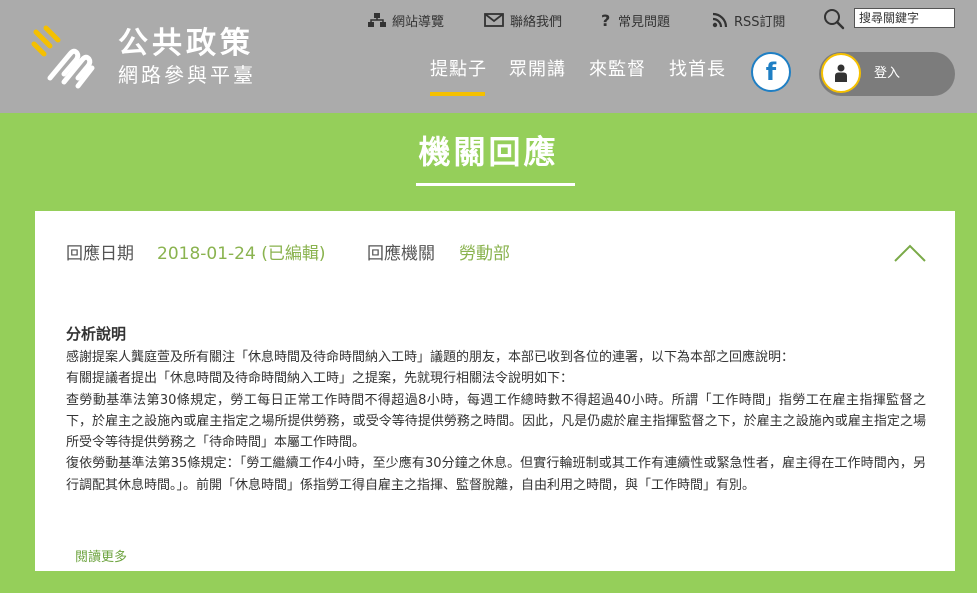  What do you see at coordinates (187, 75) in the screenshot?
I see `logo-subtitle: 網路參與平臺` at bounding box center [187, 75].